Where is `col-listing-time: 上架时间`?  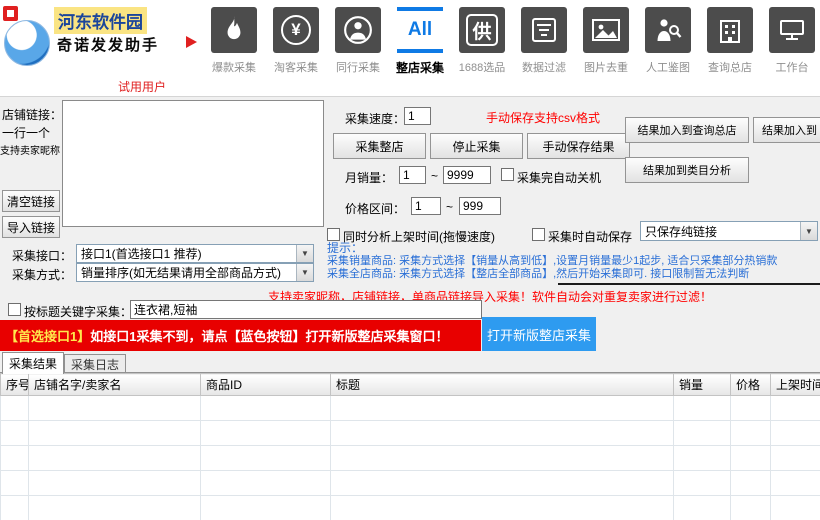
col-listing-time: 上架时间 is located at coordinates (795, 384).